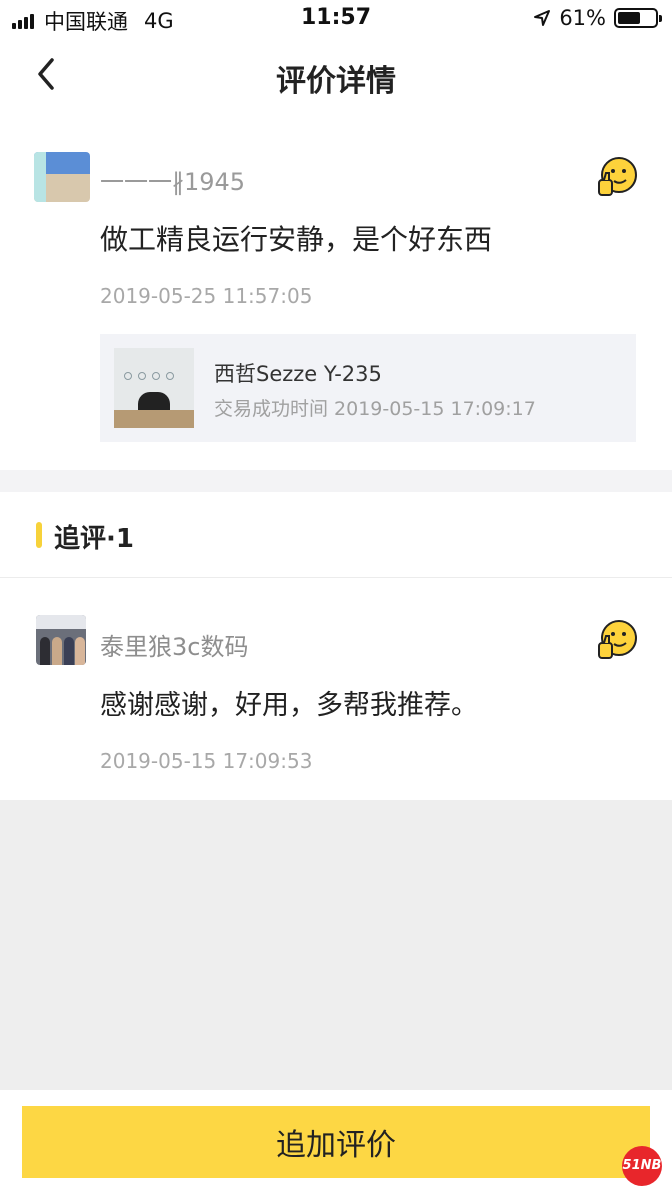 Image resolution: width=672 pixels, height=1196 pixels. What do you see at coordinates (542, 18) in the screenshot?
I see `location-arrow-icon` at bounding box center [542, 18].